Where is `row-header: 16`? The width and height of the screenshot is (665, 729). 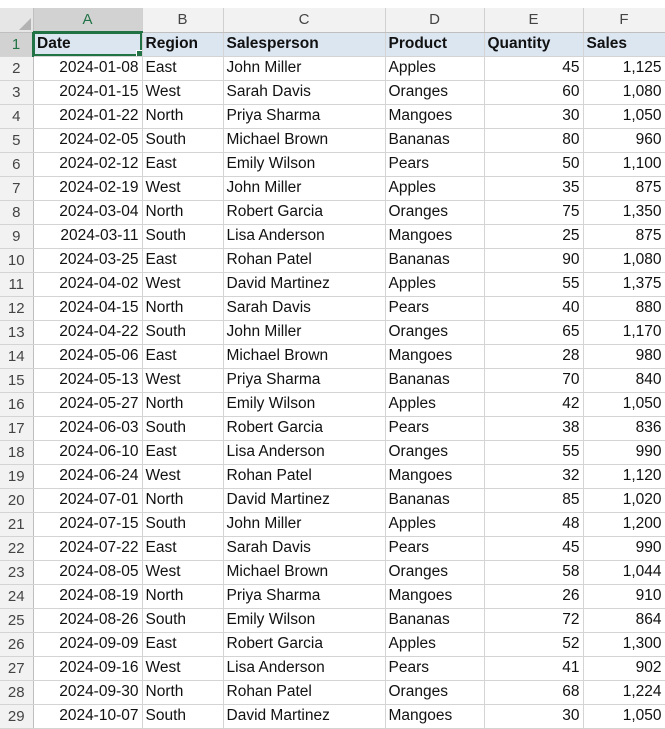
row-header: 16 is located at coordinates (17, 404).